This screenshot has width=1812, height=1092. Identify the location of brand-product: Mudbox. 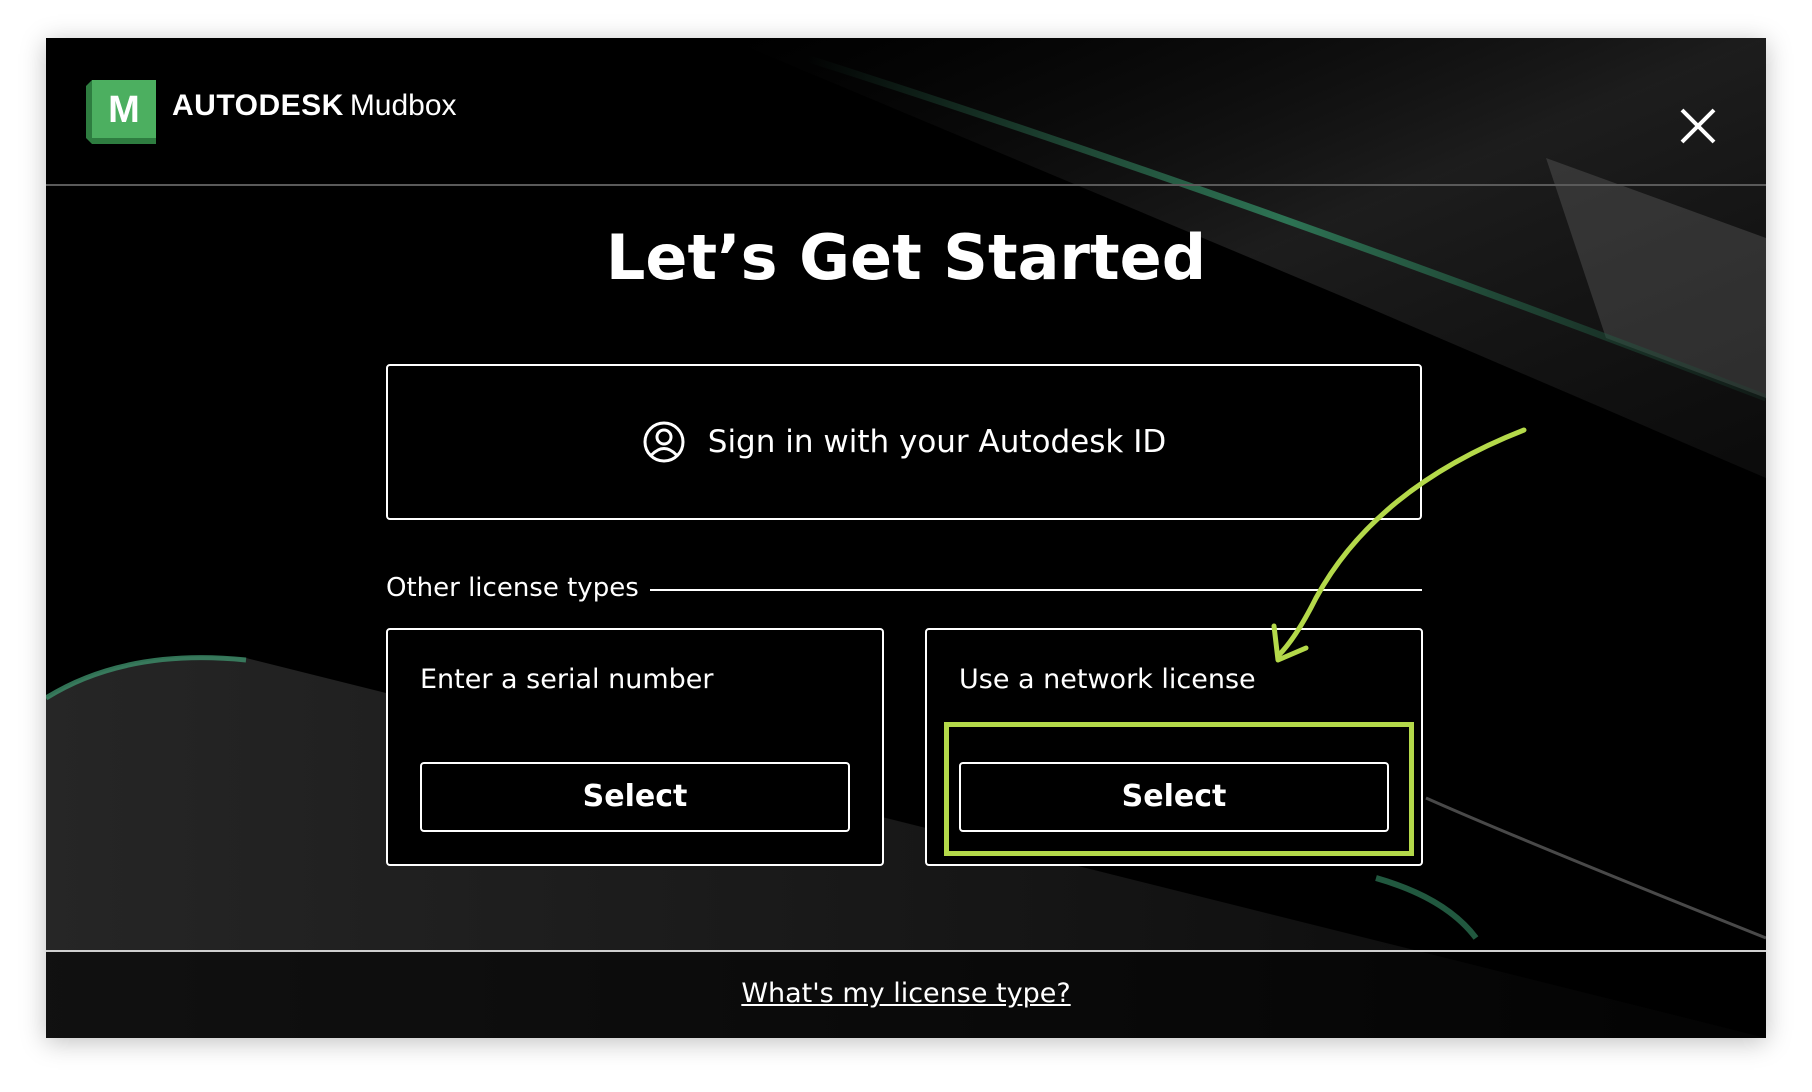
(403, 105).